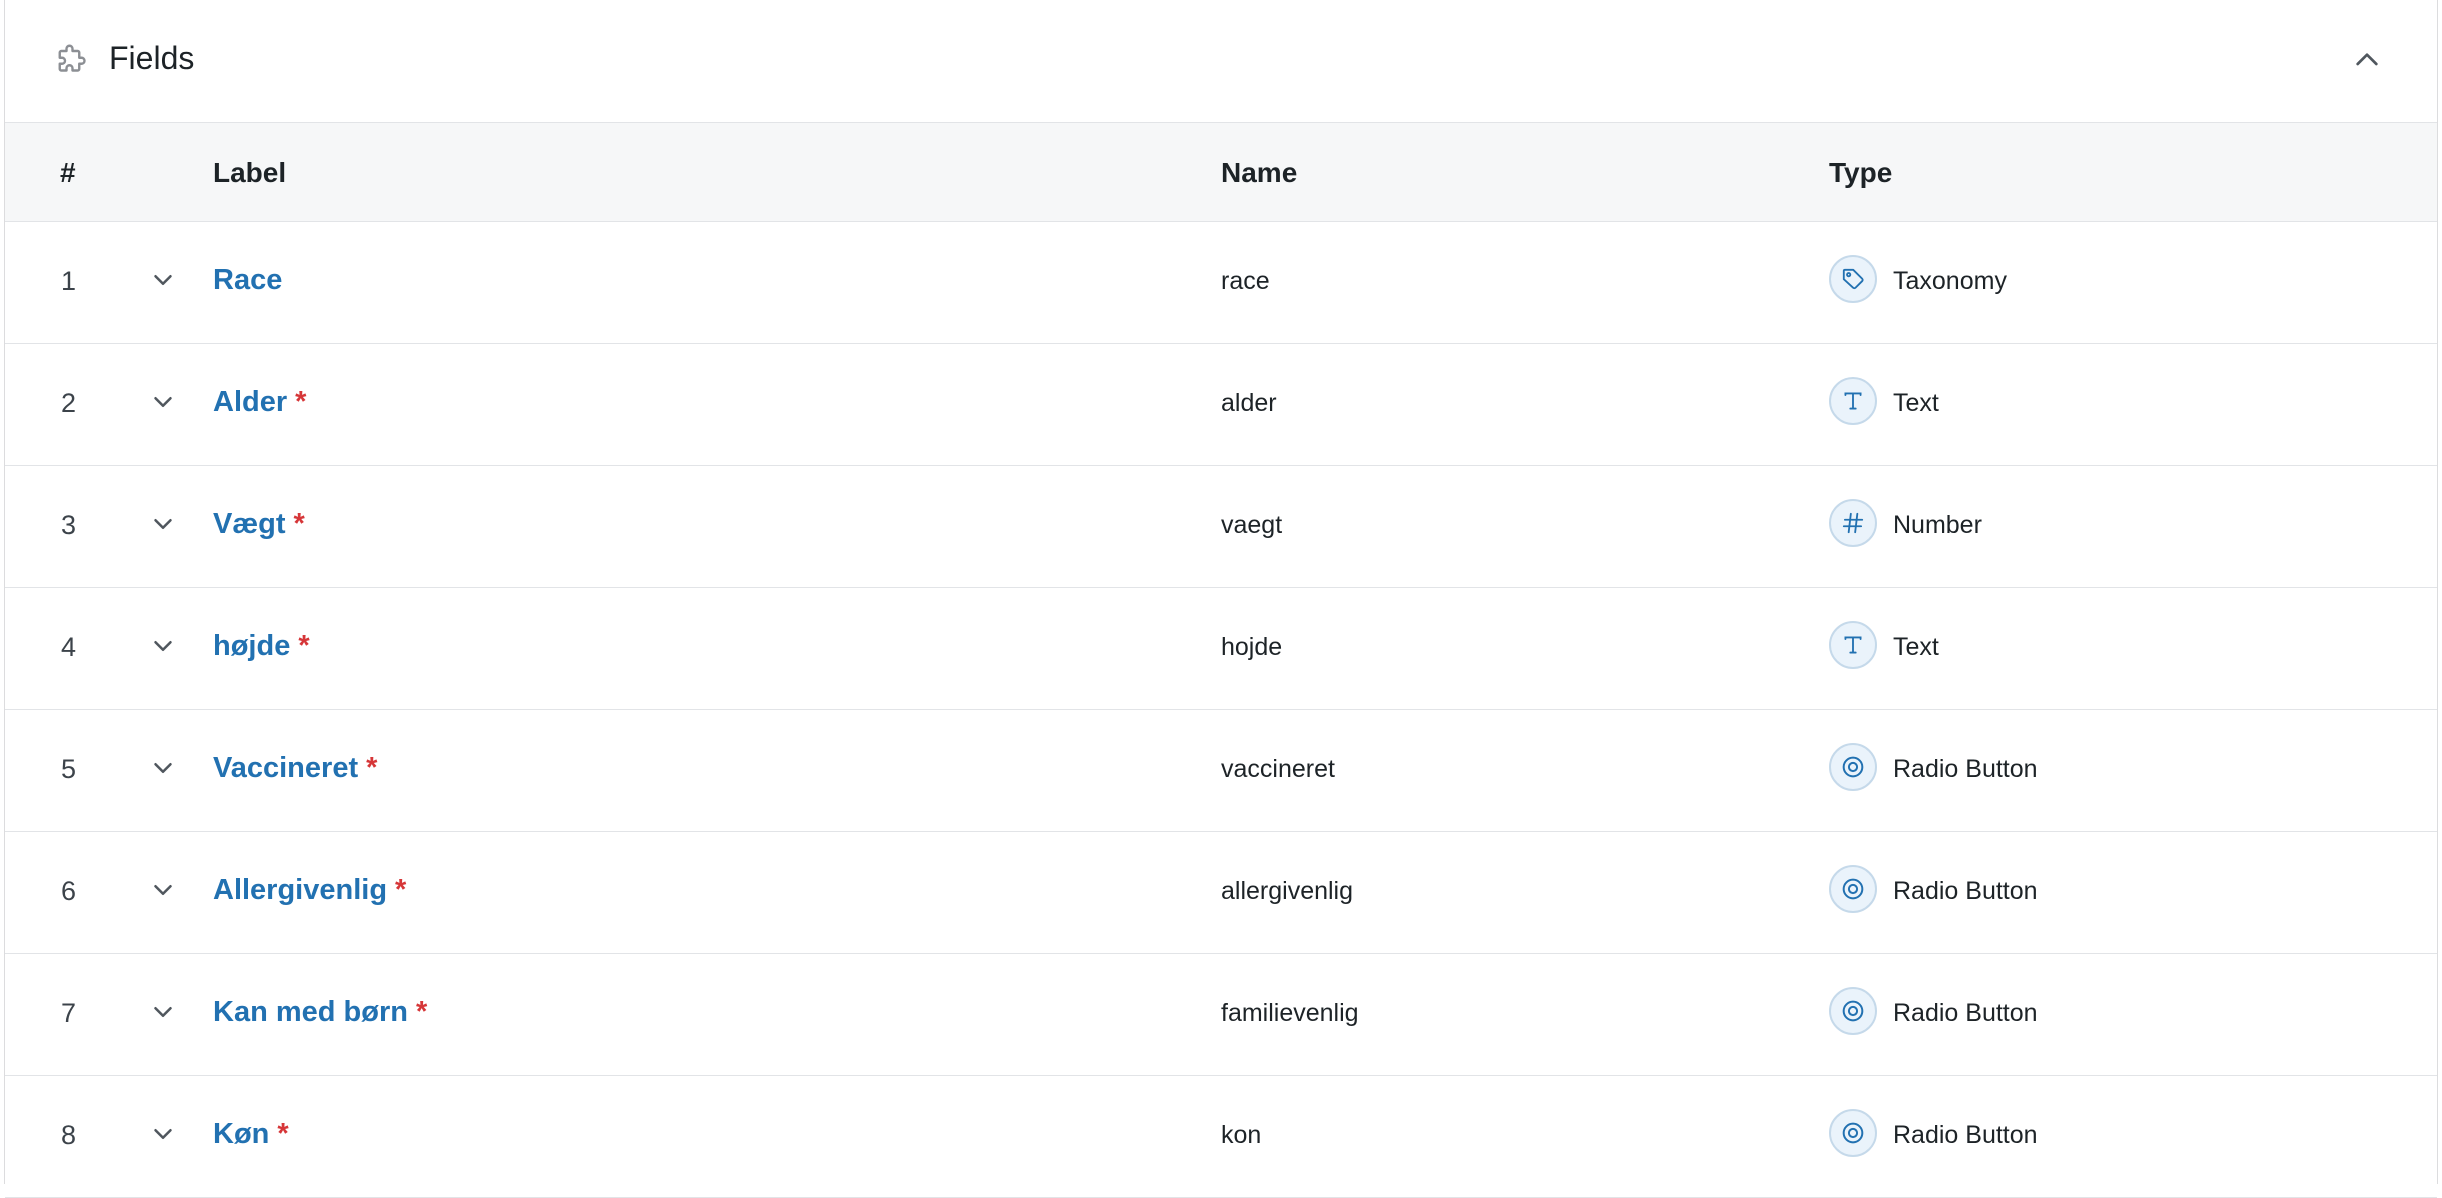 The height and width of the screenshot is (1198, 2442). What do you see at coordinates (250, 402) in the screenshot?
I see `field-label-text: Alder` at bounding box center [250, 402].